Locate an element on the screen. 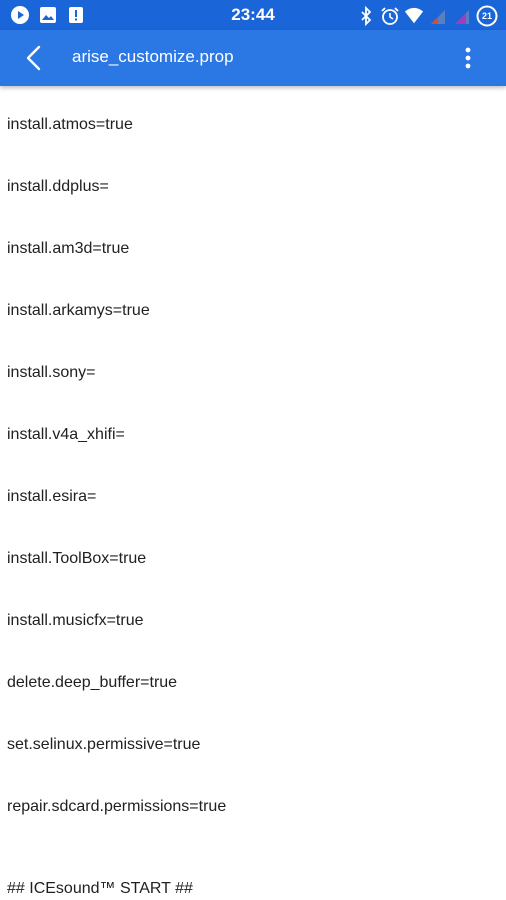 This screenshot has width=506, height=900. alarm-icon is located at coordinates (390, 16).